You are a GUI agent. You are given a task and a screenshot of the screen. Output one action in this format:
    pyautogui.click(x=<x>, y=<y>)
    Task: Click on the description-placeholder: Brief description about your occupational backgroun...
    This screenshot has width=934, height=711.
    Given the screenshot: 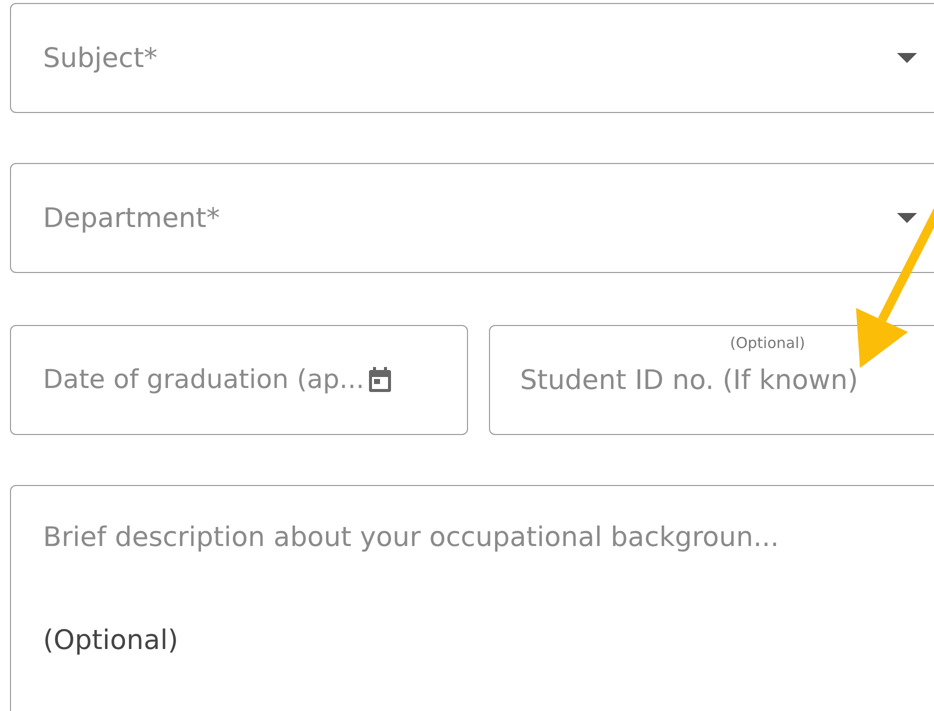 What is the action you would take?
    pyautogui.click(x=411, y=537)
    